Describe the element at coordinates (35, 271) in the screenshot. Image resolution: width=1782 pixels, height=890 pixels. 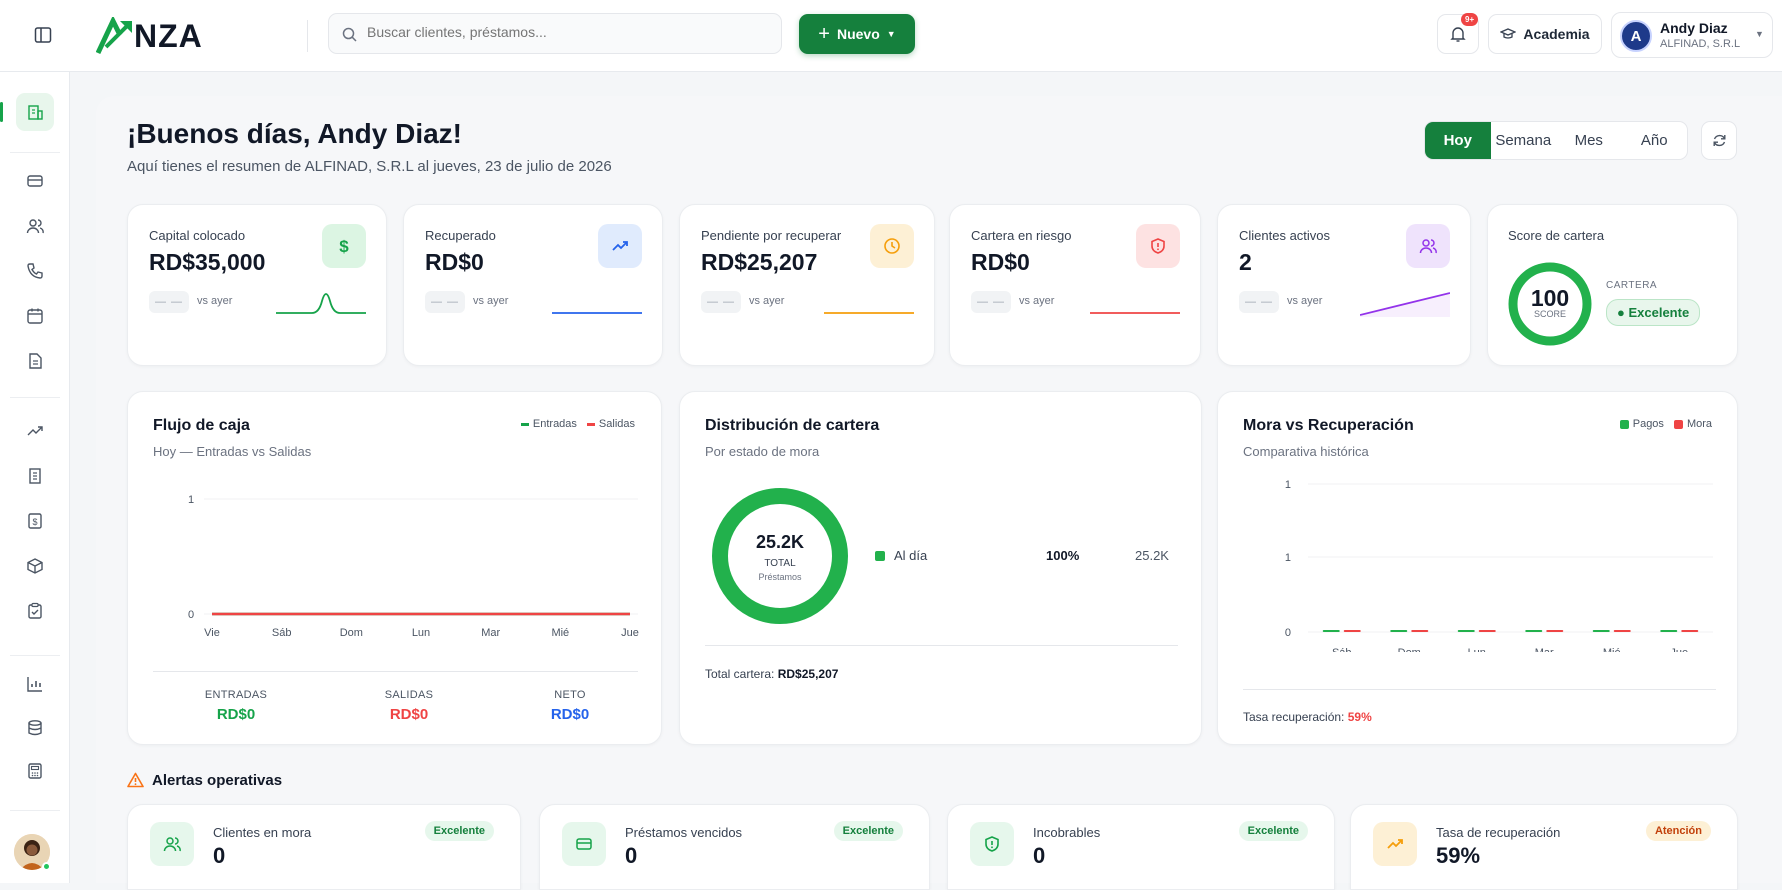
I see `phone-icon` at that location.